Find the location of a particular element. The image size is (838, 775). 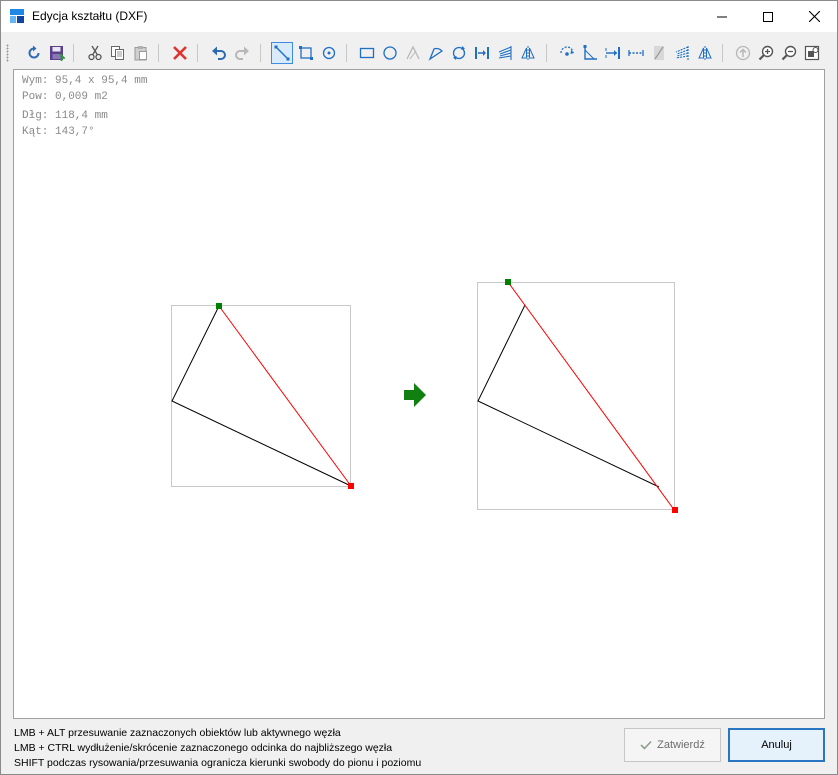

copy-button is located at coordinates (118, 53).